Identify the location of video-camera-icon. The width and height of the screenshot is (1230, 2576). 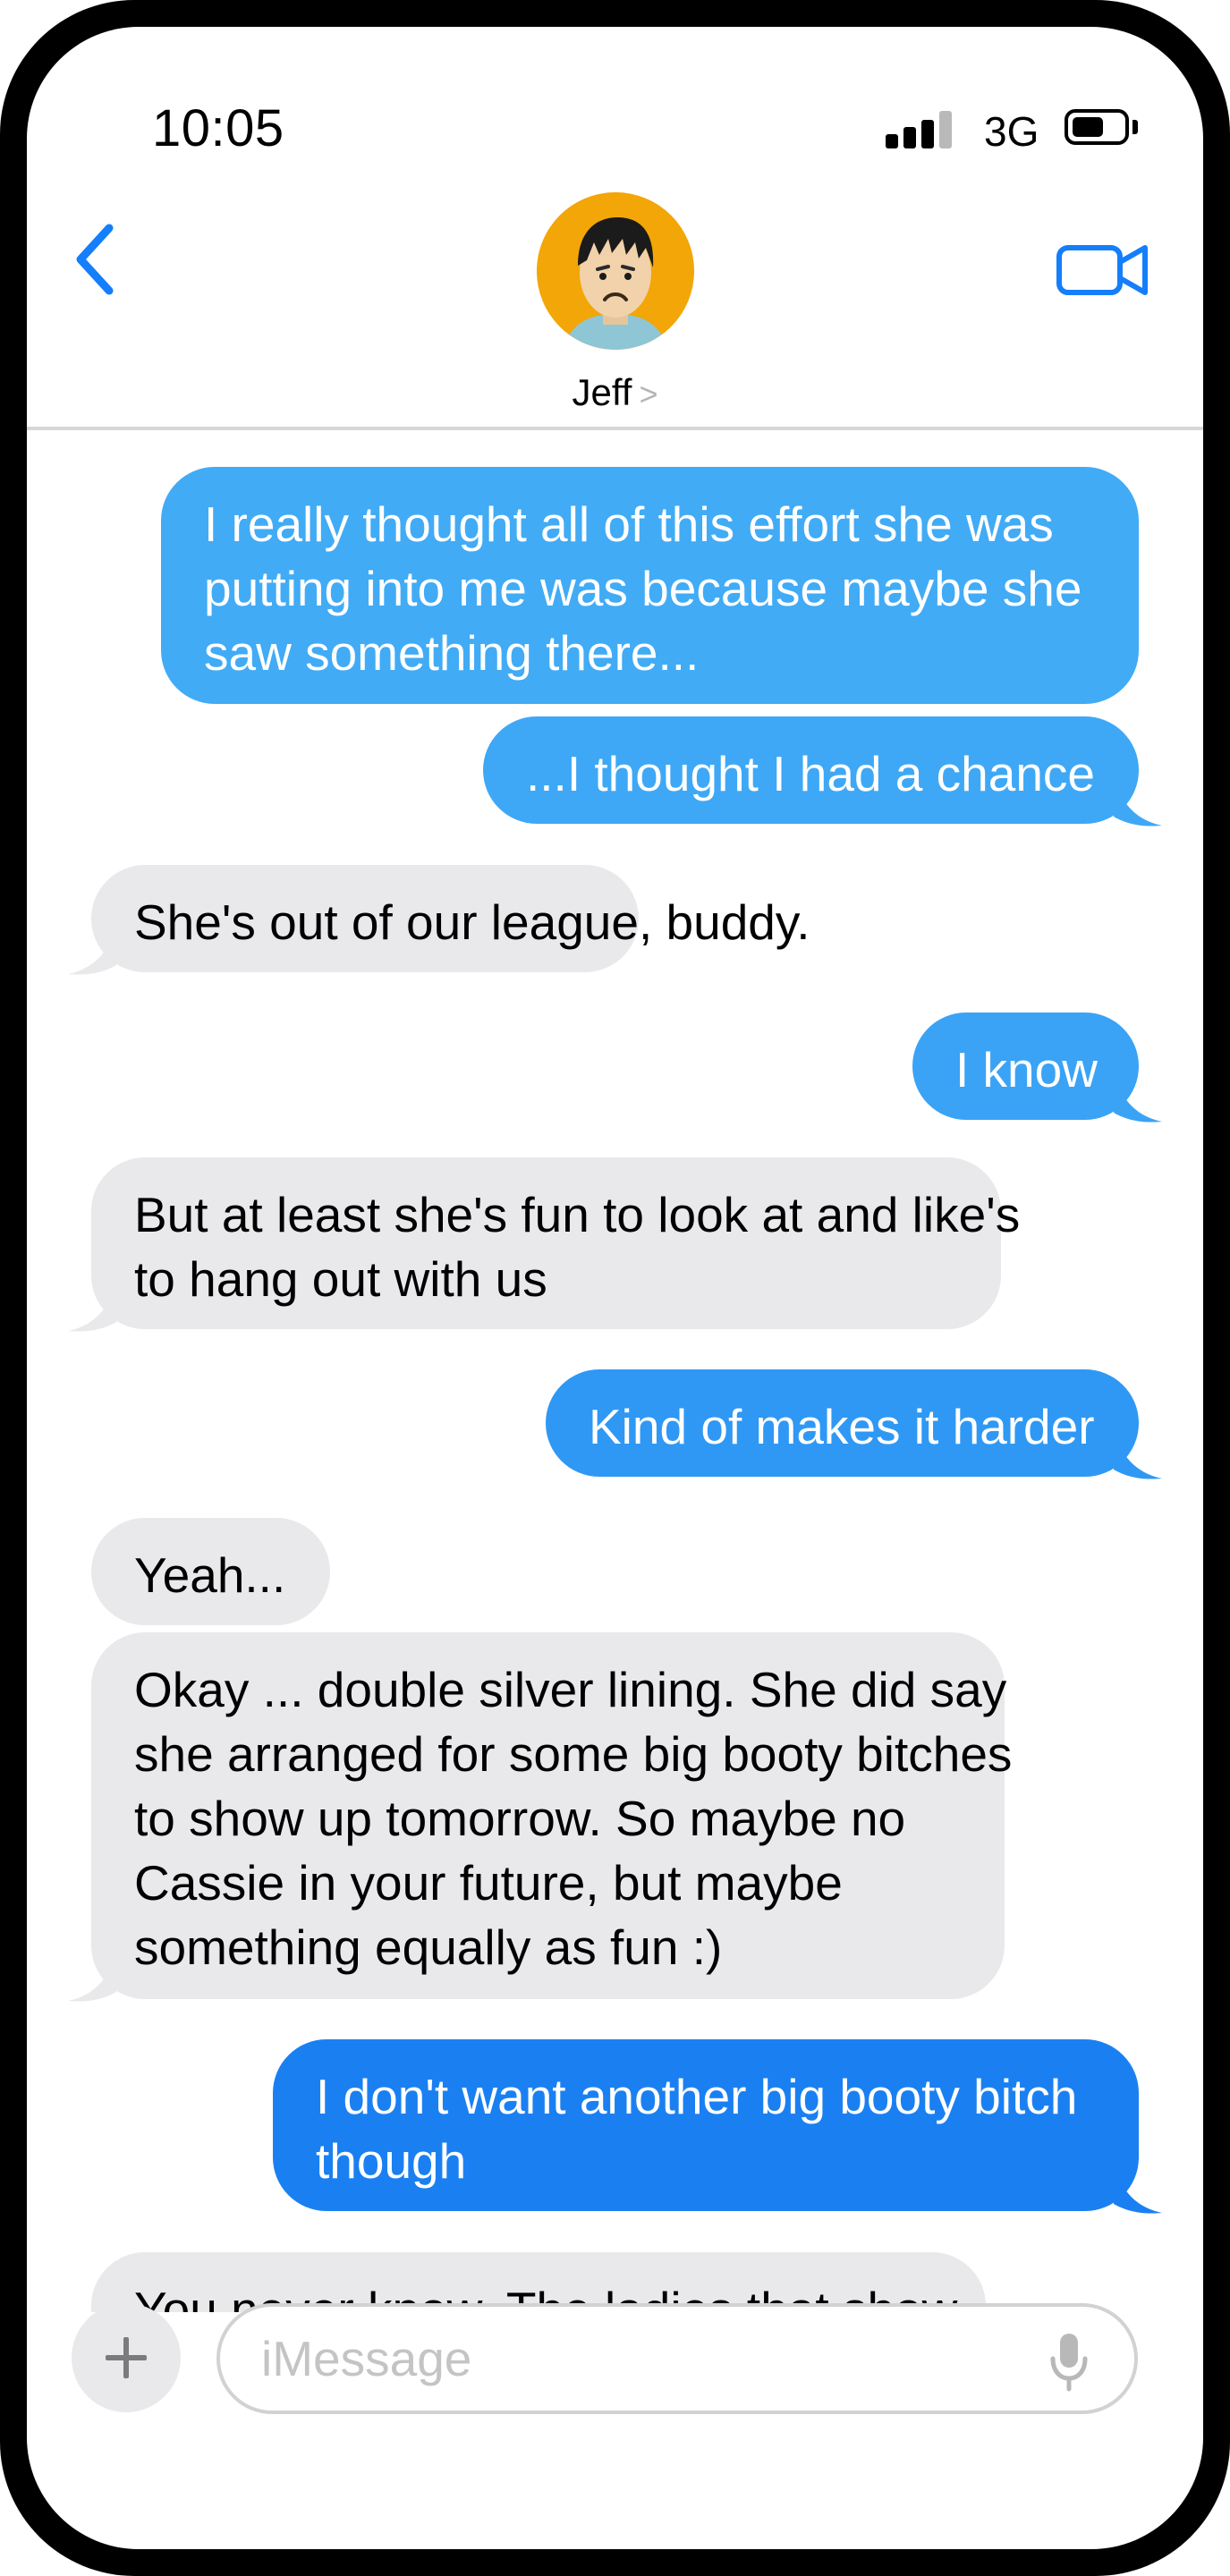
(1102, 270).